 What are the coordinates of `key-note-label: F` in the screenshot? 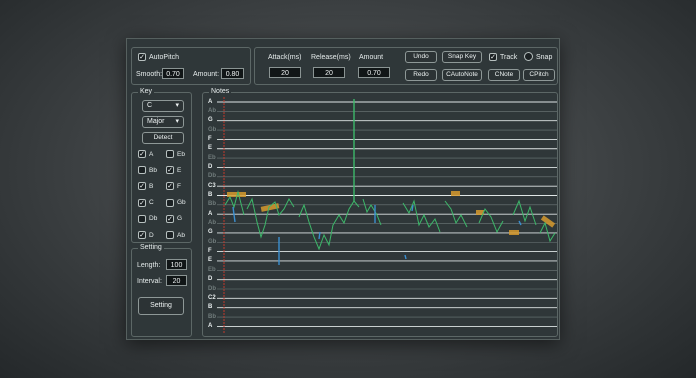 It's located at (179, 186).